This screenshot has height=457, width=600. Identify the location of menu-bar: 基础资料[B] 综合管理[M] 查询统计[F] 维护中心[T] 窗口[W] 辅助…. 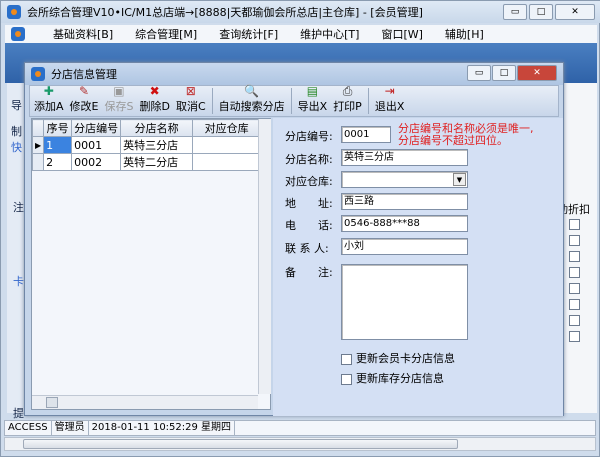
(301, 34).